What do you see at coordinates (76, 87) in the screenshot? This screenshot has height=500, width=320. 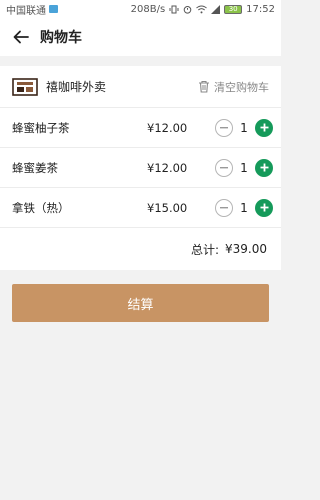 I see `shop-name: 禧咖啡外卖` at bounding box center [76, 87].